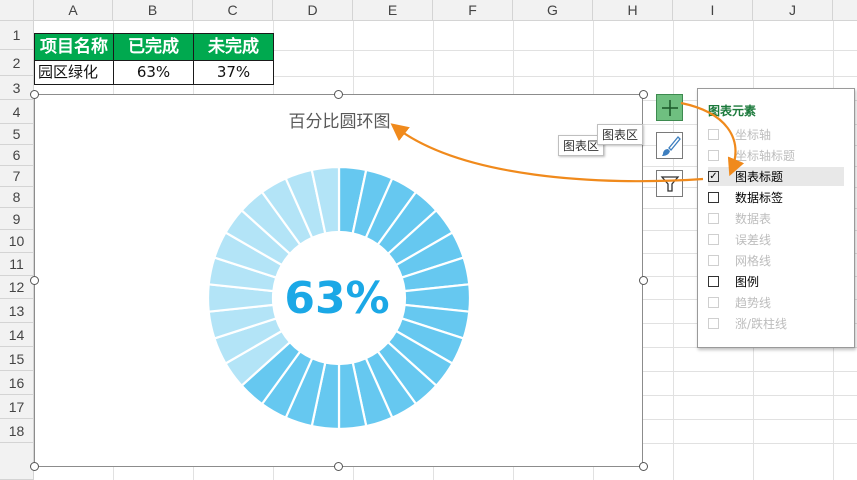  Describe the element at coordinates (153, 72) in the screenshot. I see `cell-b2: 63%` at that location.